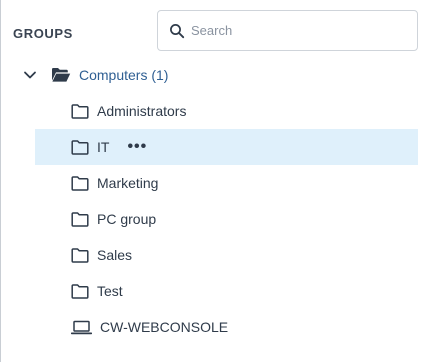 The width and height of the screenshot is (425, 362). I want to click on tree-node-label: CW-WEBCONSOLE, so click(164, 327).